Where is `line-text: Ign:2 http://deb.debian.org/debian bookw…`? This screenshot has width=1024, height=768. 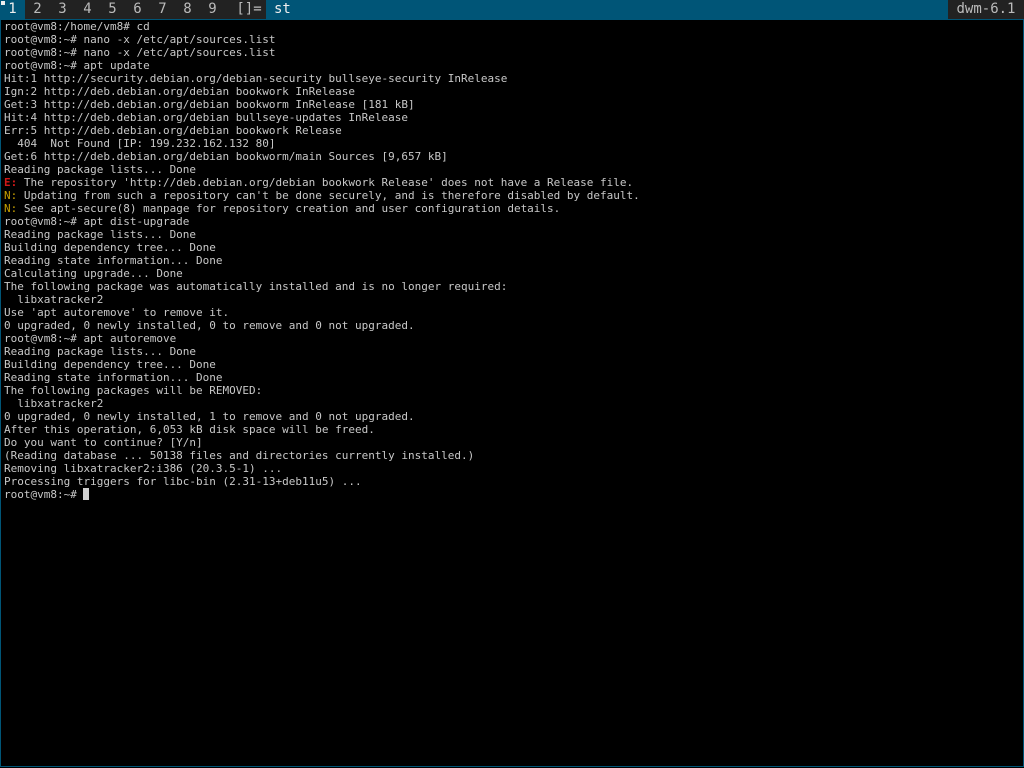
line-text: Ign:2 http://deb.debian.org/debian bookw… is located at coordinates (179, 91).